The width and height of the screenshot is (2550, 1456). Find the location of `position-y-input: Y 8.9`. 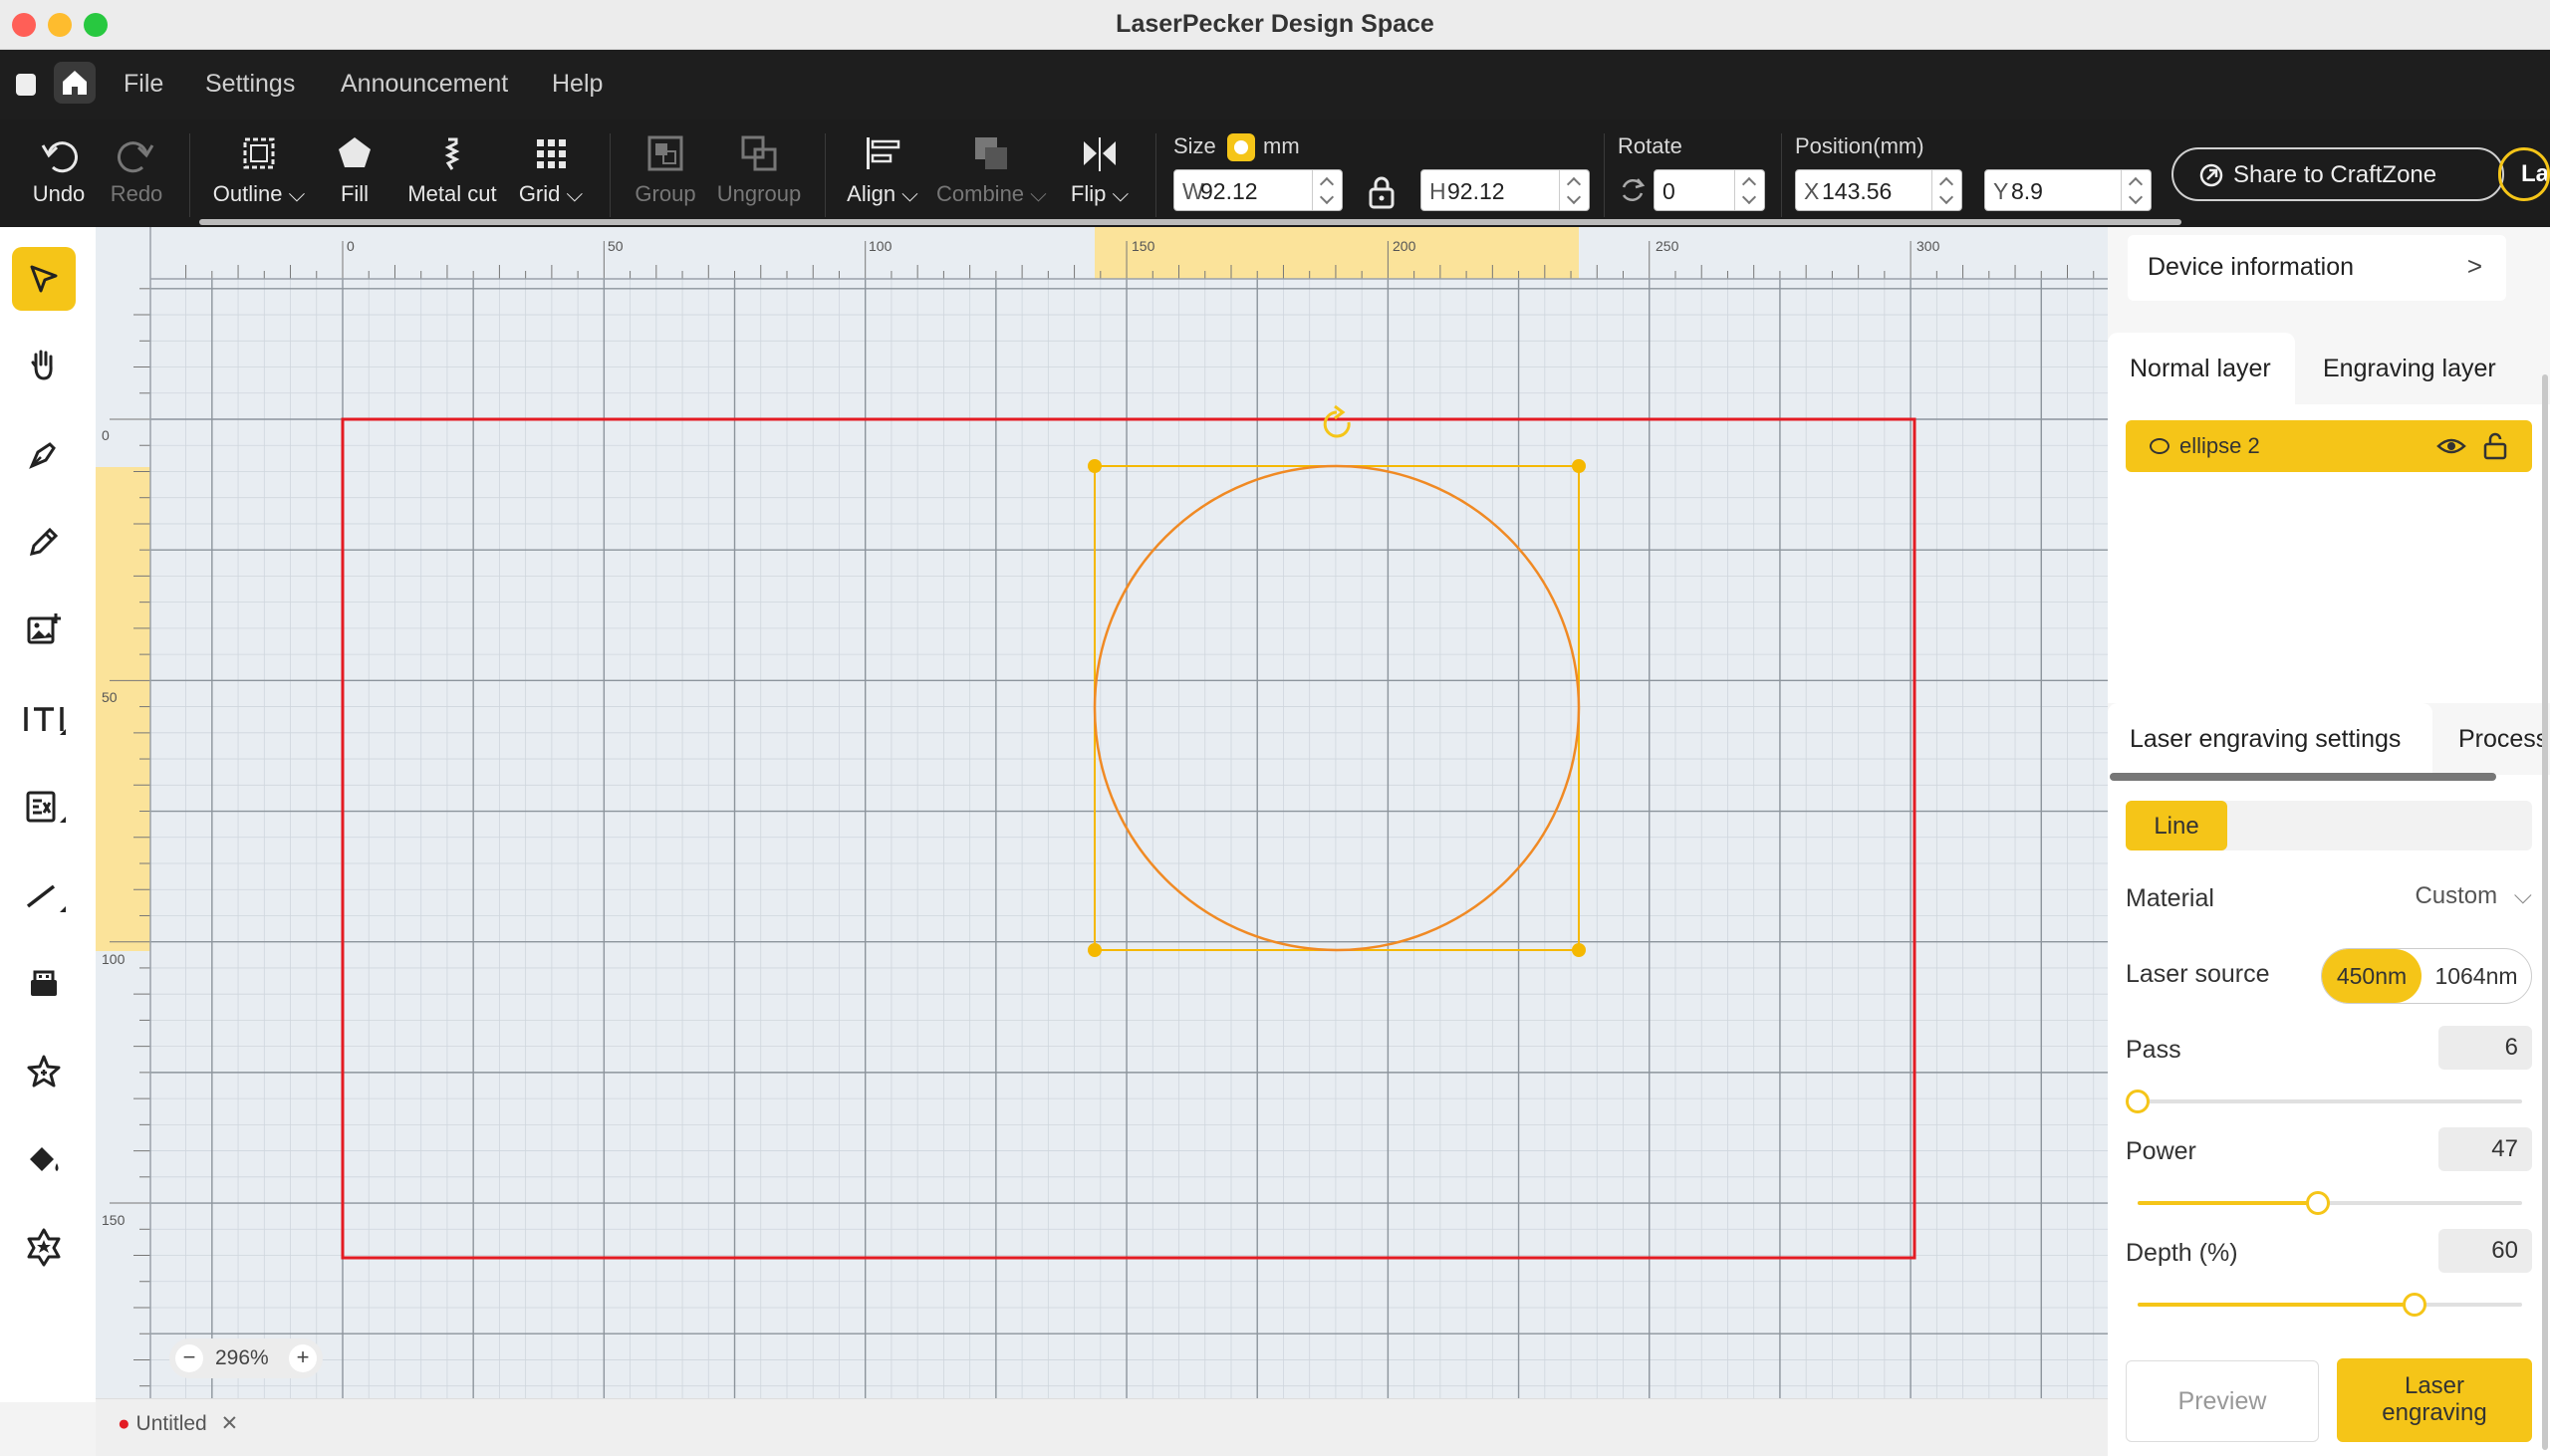

position-y-input: Y 8.9 is located at coordinates (2068, 190).